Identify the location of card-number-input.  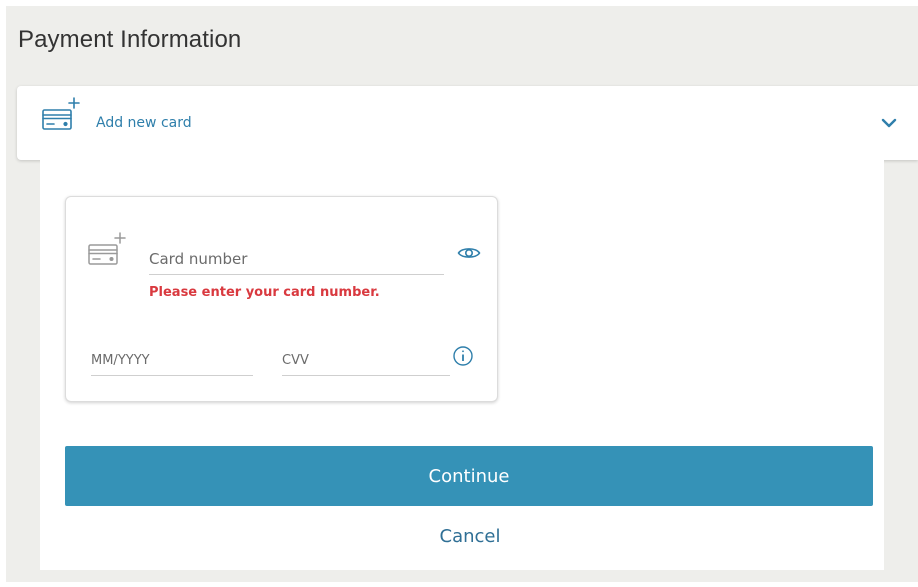
(296, 258).